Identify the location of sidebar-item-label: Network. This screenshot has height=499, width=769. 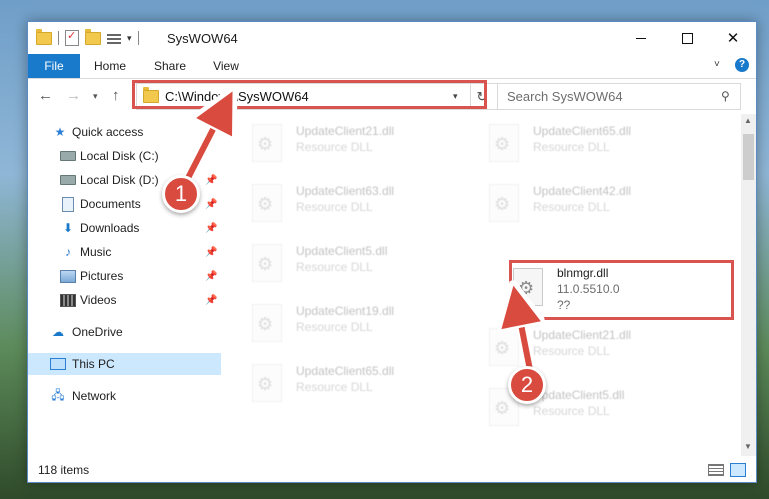
(94, 396).